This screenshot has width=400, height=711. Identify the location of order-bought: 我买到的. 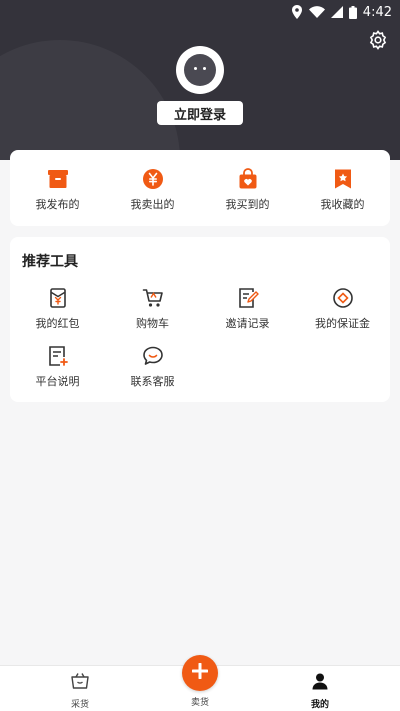
(247, 188).